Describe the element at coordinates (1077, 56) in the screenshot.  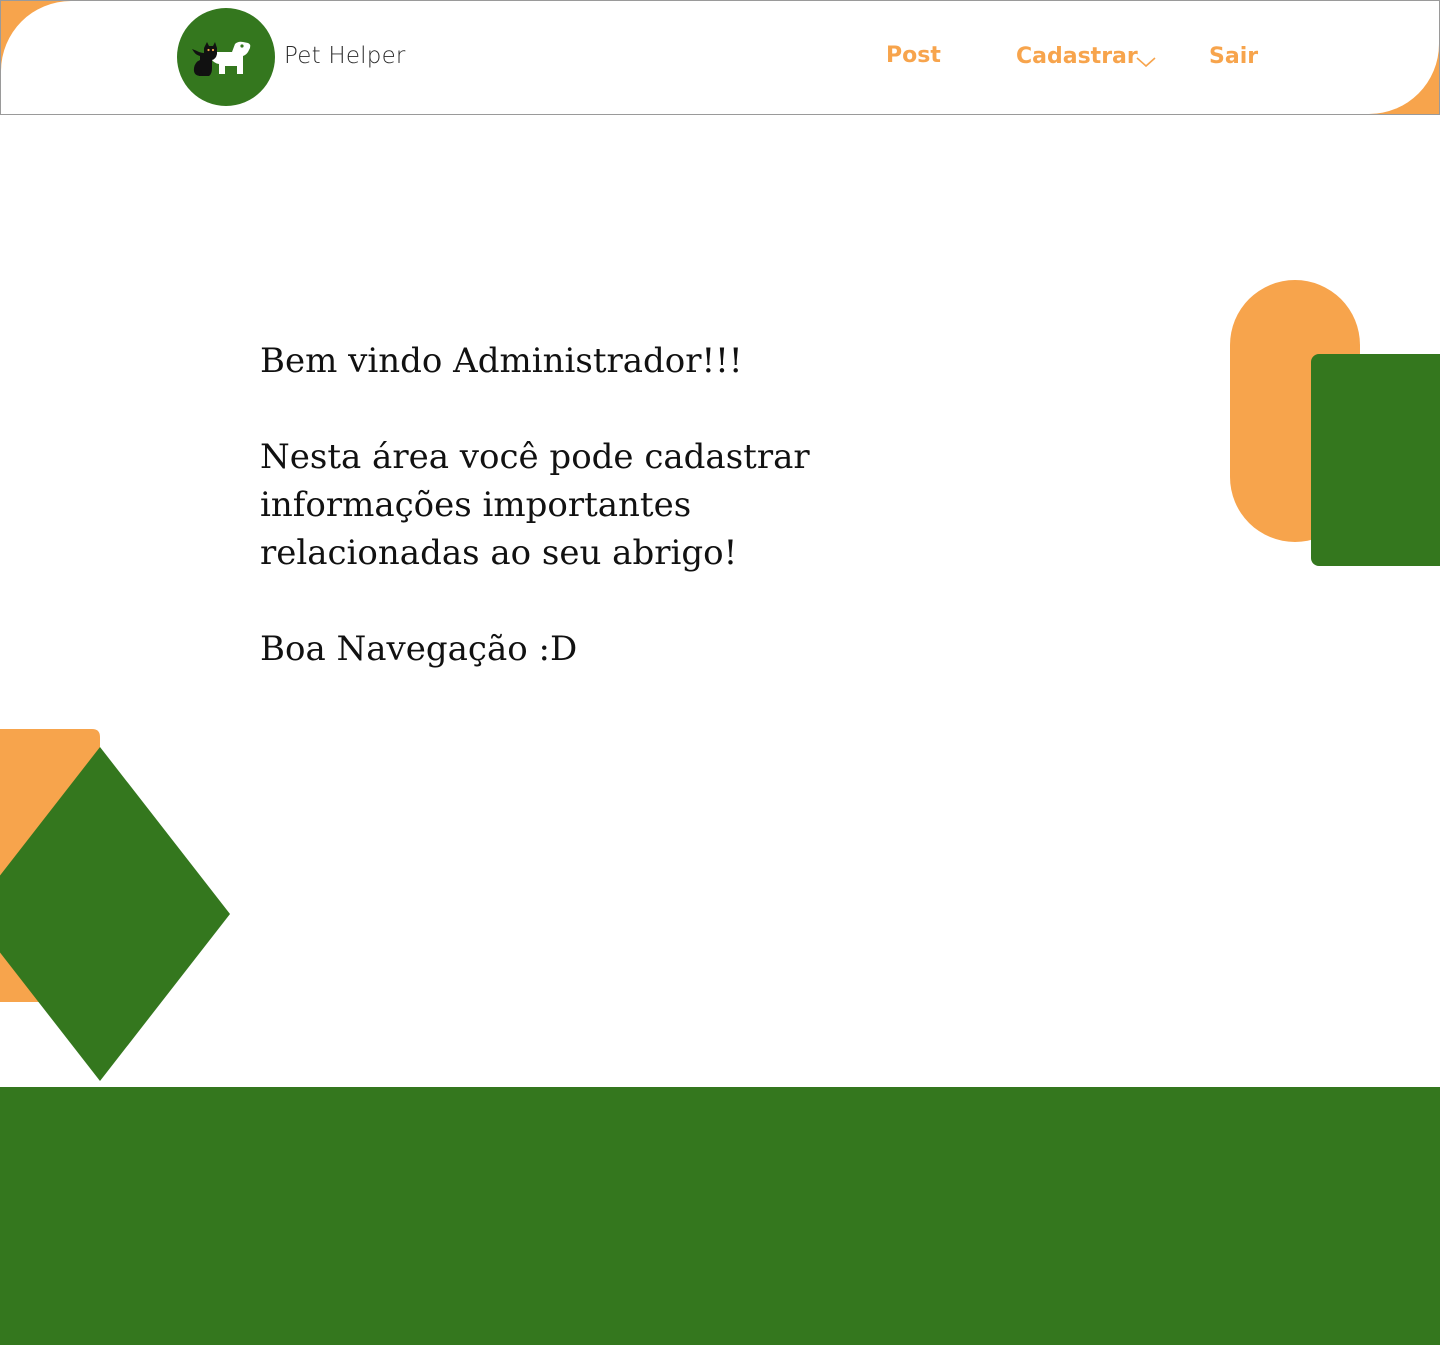
I see `nav-cadastrar-link: Cadastrar` at that location.